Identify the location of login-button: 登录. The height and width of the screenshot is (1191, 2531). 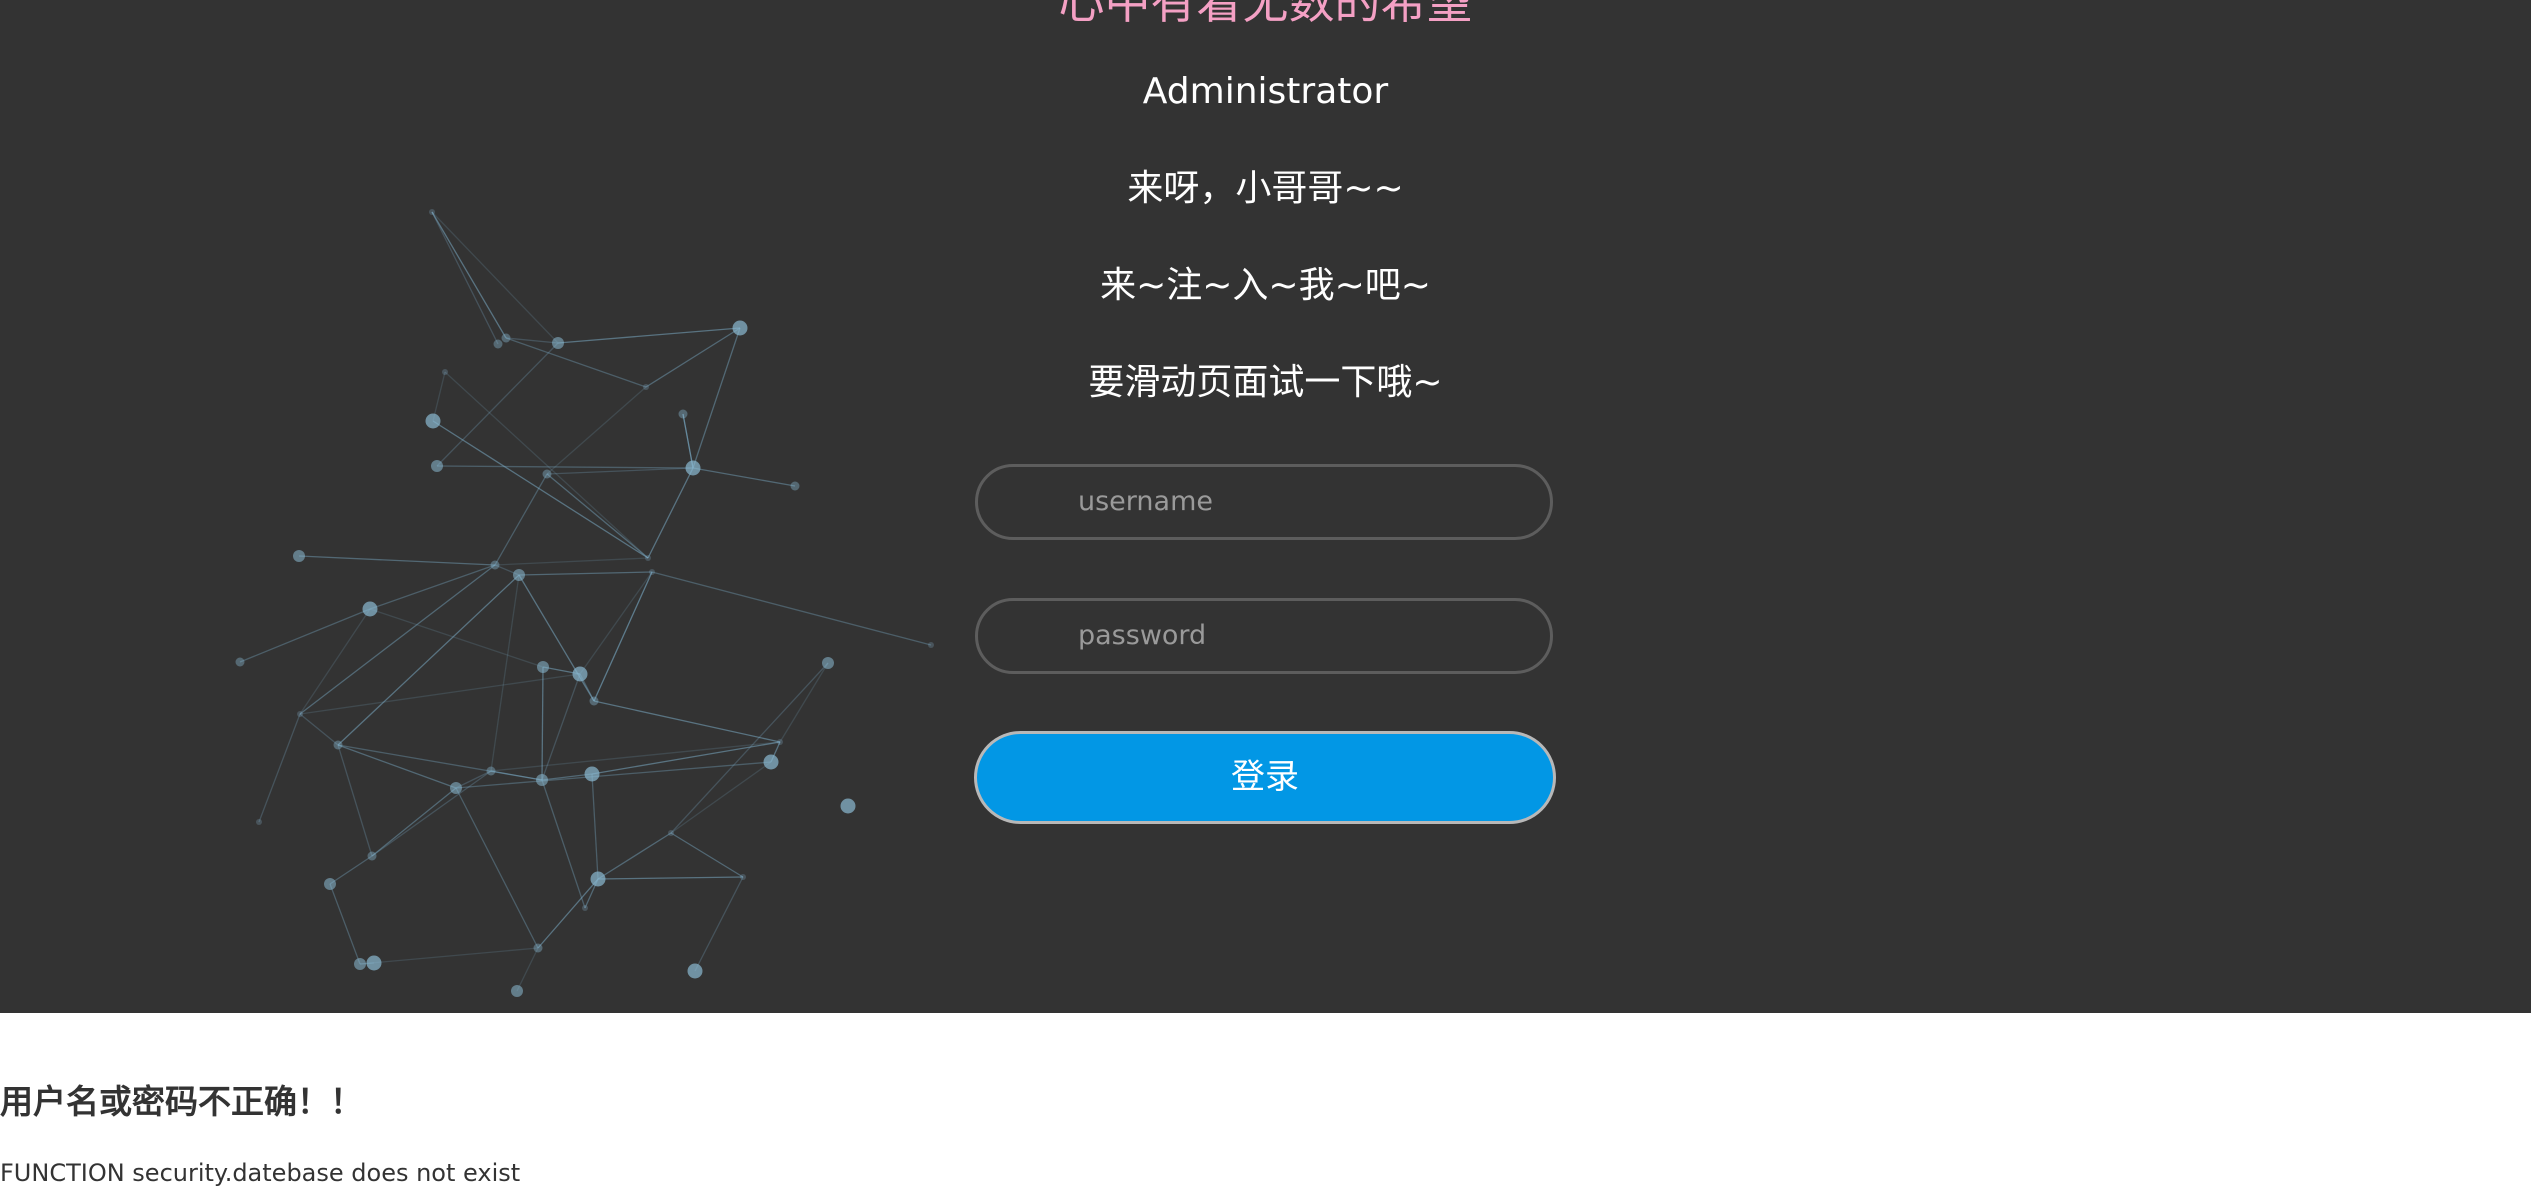
(1265, 777).